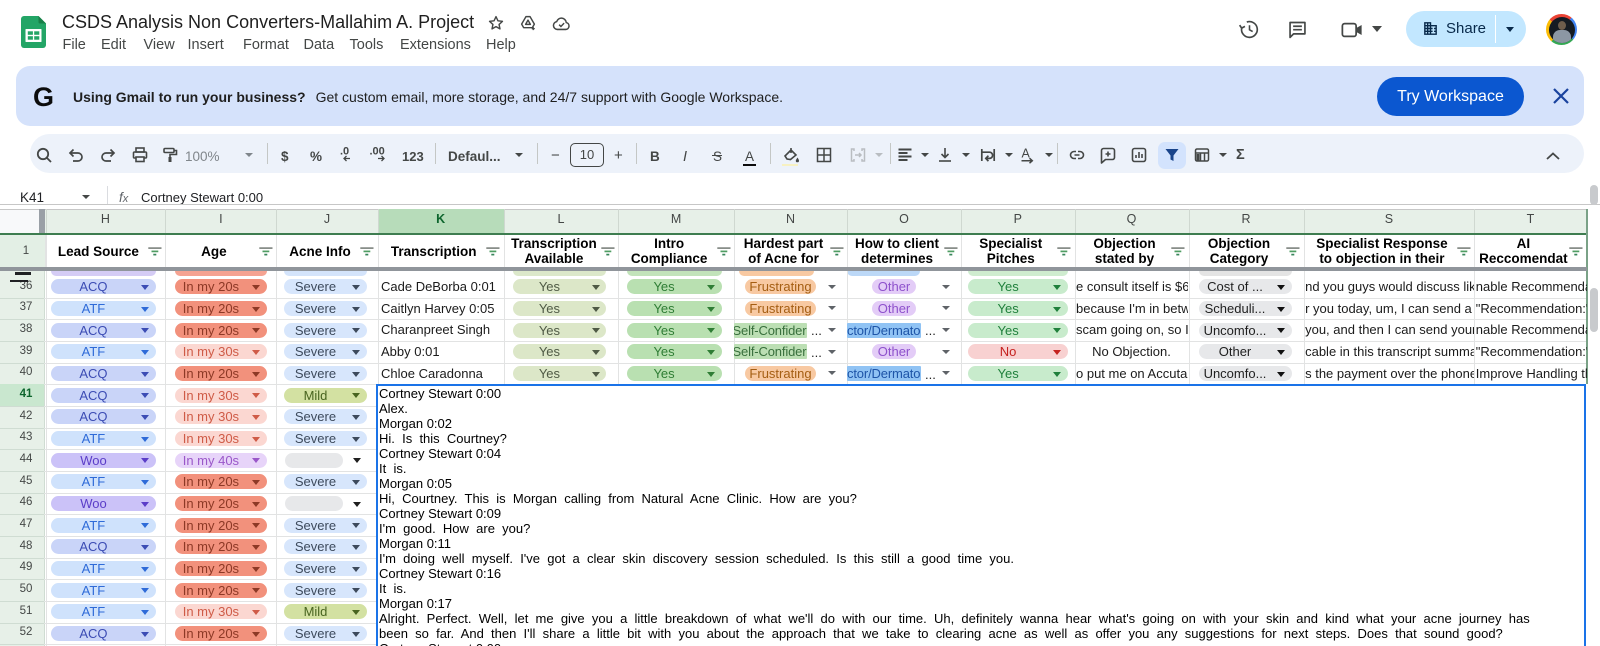  Describe the element at coordinates (377, 152) in the screenshot. I see `svg-text: .00` at that location.